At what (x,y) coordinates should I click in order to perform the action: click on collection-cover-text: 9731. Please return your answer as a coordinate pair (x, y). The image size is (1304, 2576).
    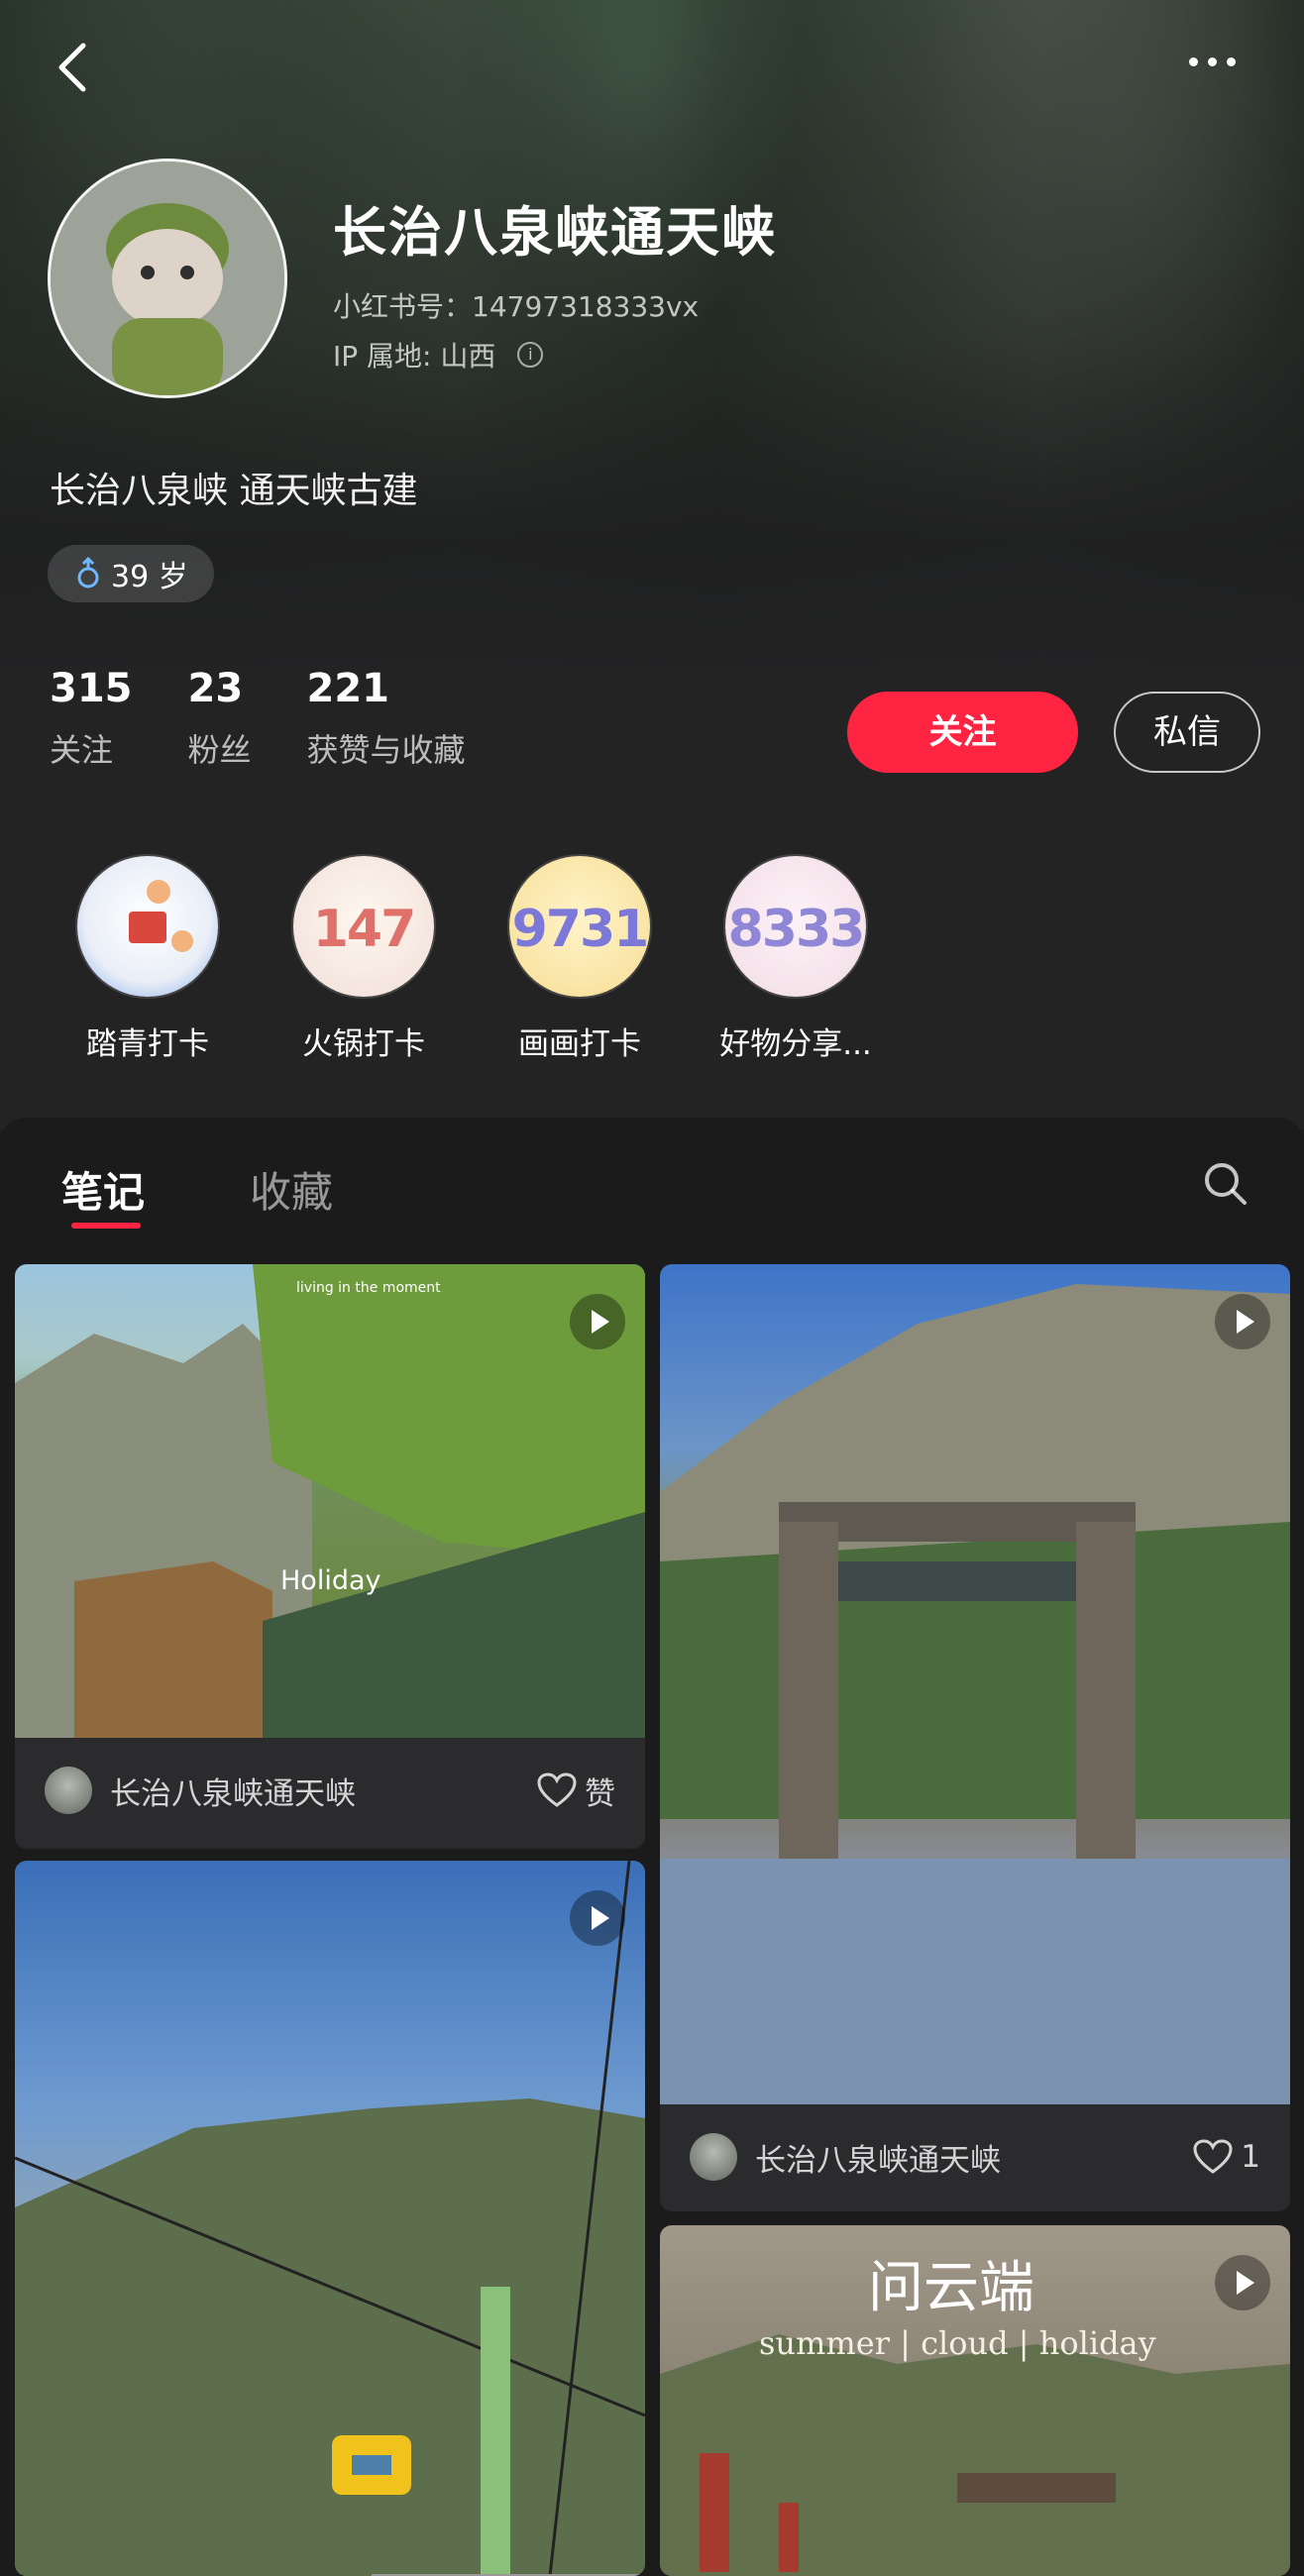
    Looking at the image, I should click on (580, 929).